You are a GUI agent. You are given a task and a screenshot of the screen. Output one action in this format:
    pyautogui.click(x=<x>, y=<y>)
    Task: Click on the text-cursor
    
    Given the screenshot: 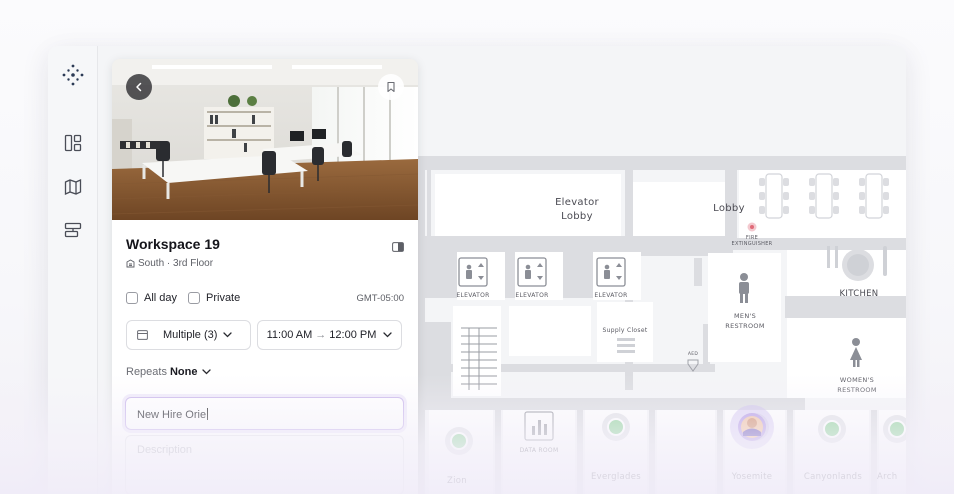 What is the action you would take?
    pyautogui.click(x=208, y=414)
    